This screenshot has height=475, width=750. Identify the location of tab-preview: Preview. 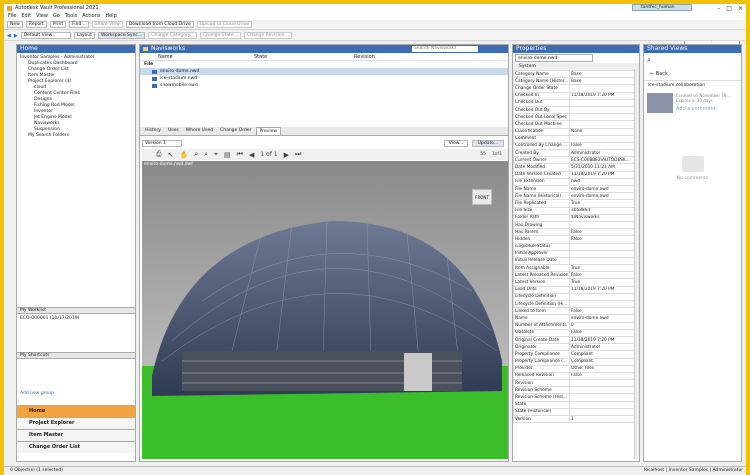
(268, 131).